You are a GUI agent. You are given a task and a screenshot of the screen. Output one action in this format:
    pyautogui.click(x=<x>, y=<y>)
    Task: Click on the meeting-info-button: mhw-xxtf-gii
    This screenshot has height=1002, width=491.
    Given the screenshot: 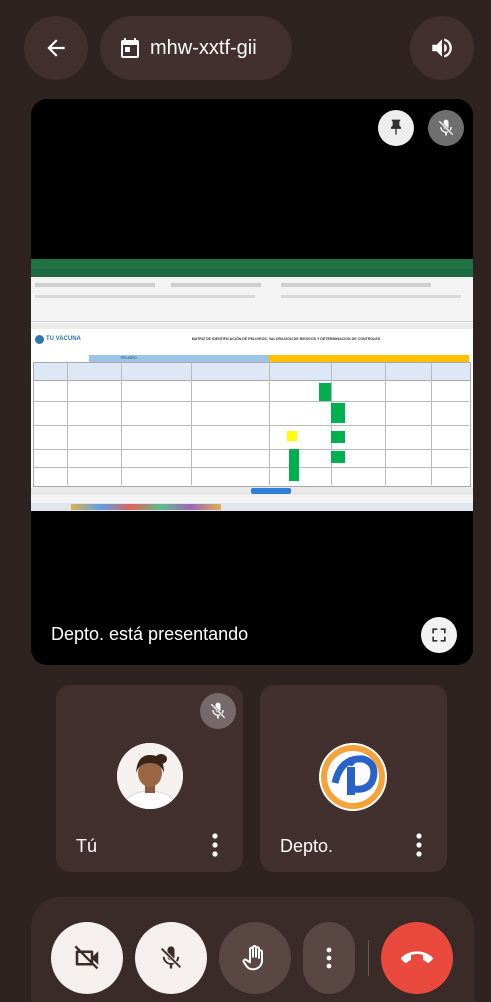 What is the action you would take?
    pyautogui.click(x=196, y=48)
    